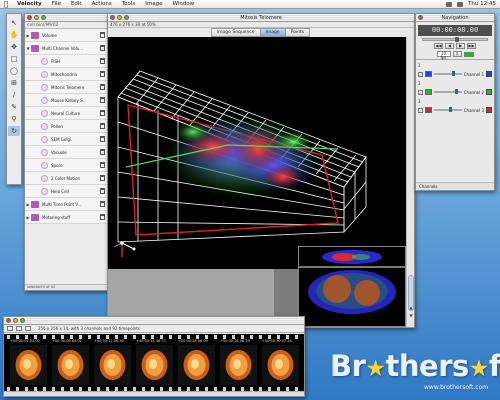 The height and width of the screenshot is (400, 500). Describe the element at coordinates (14, 59) in the screenshot. I see `select-icon: □` at that location.